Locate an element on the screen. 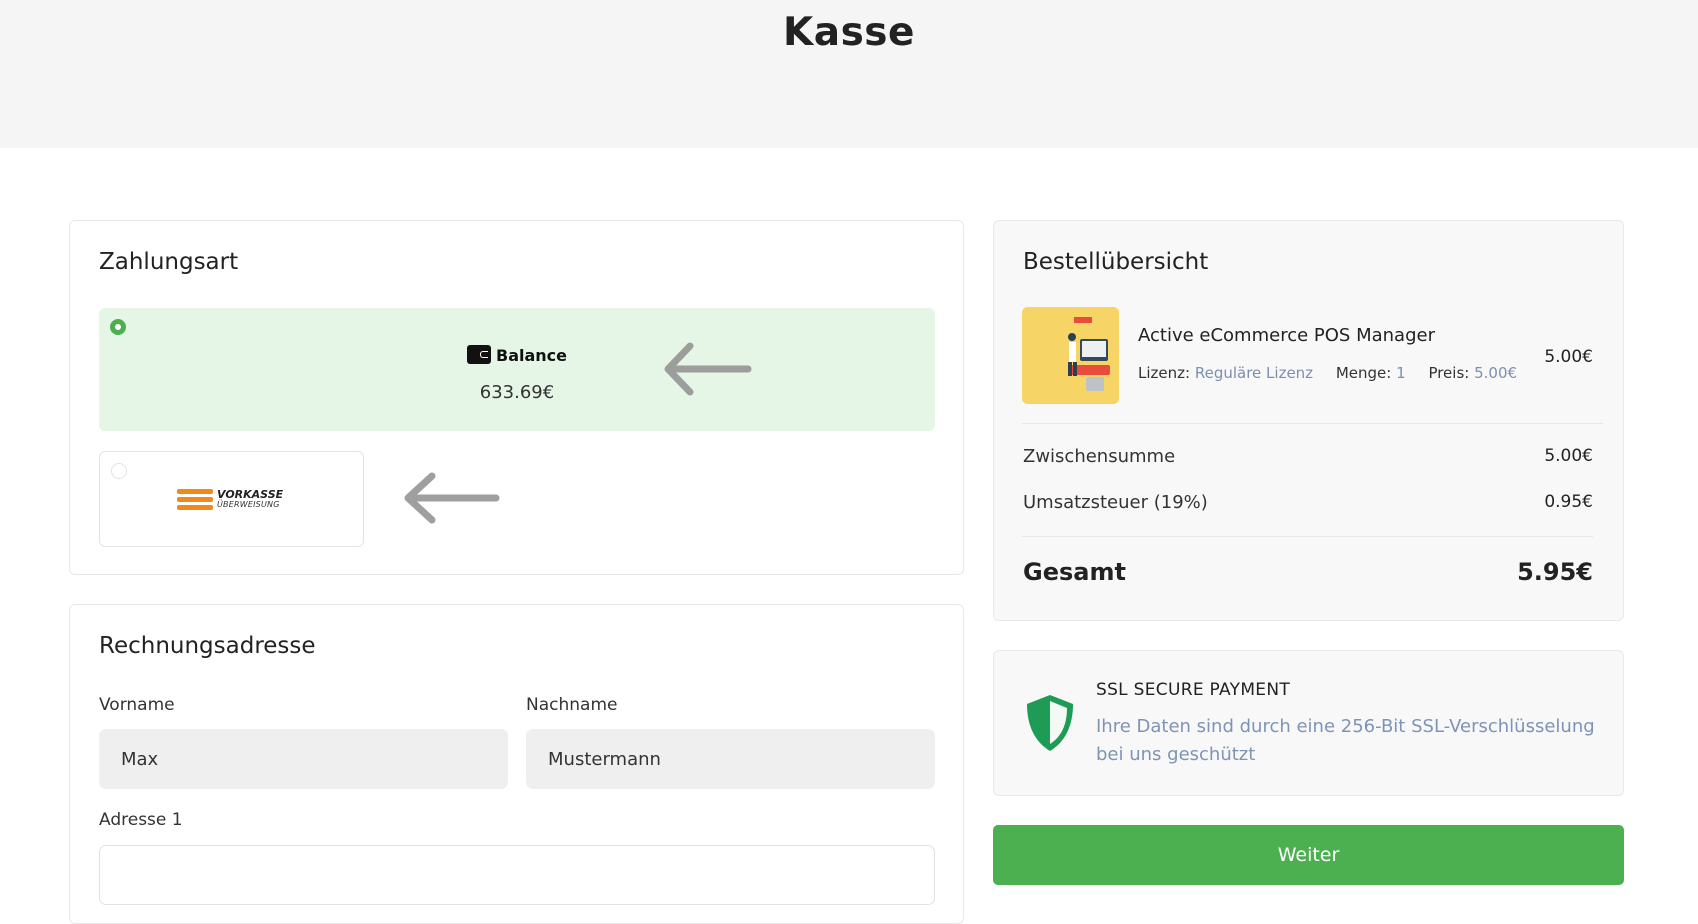  radio-vorkasse is located at coordinates (119, 471).